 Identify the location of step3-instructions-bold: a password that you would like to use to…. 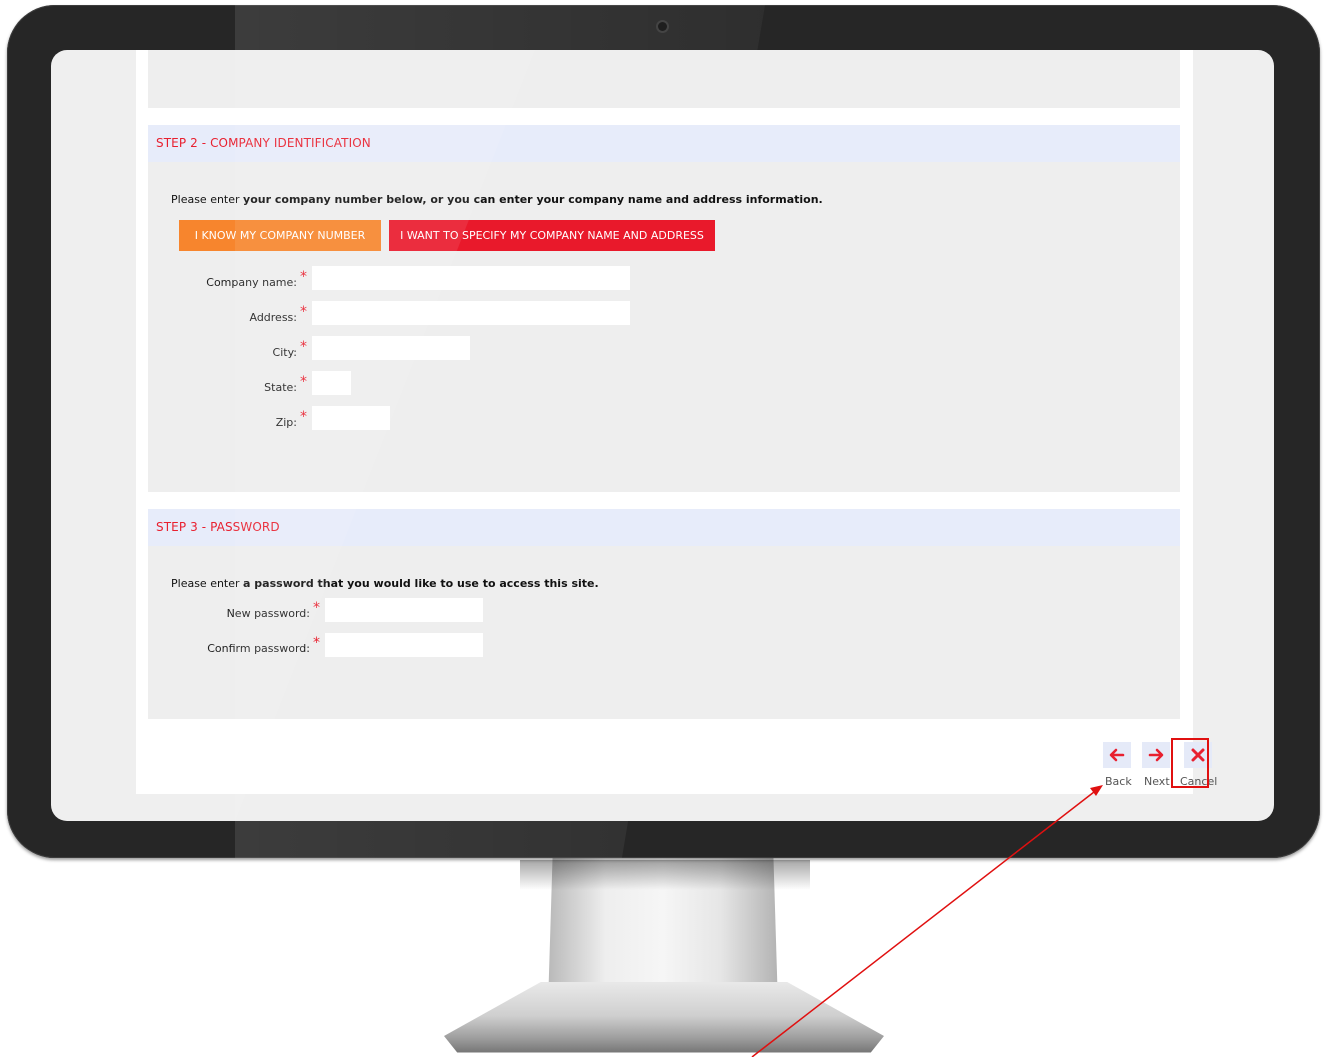
(421, 583).